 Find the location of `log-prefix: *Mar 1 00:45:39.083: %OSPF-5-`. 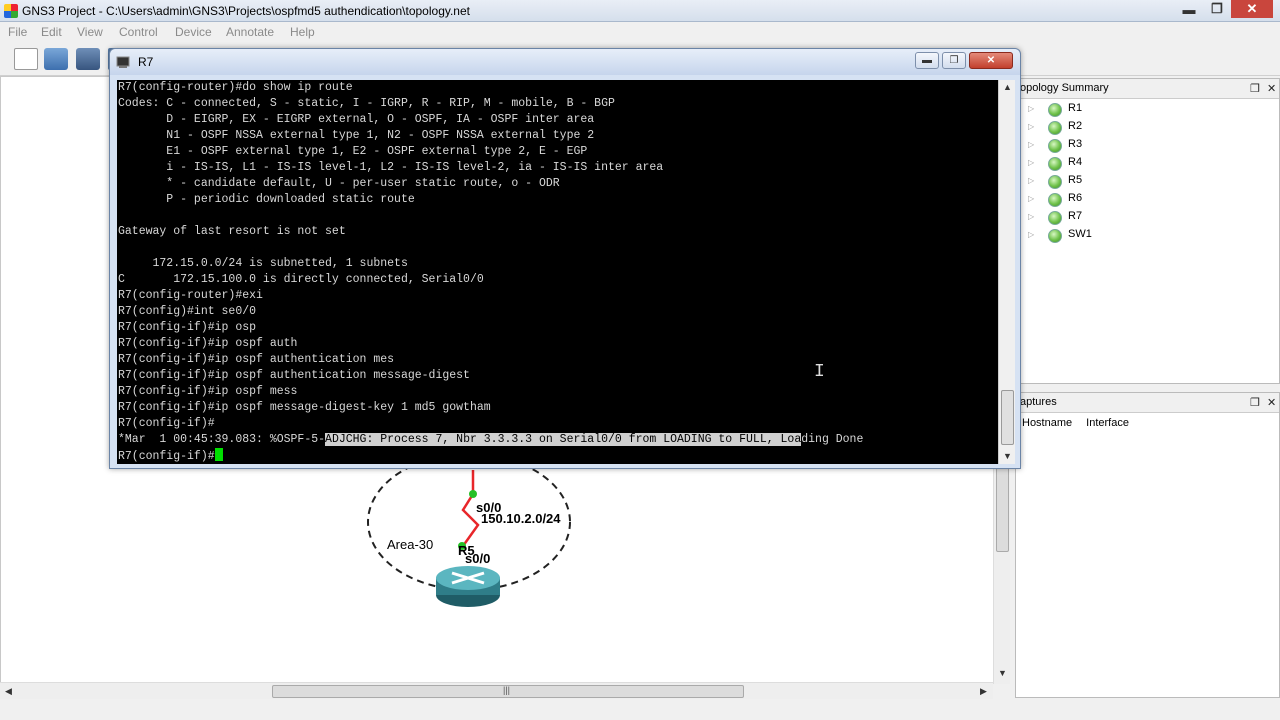

log-prefix: *Mar 1 00:45:39.083: %OSPF-5- is located at coordinates (222, 439).